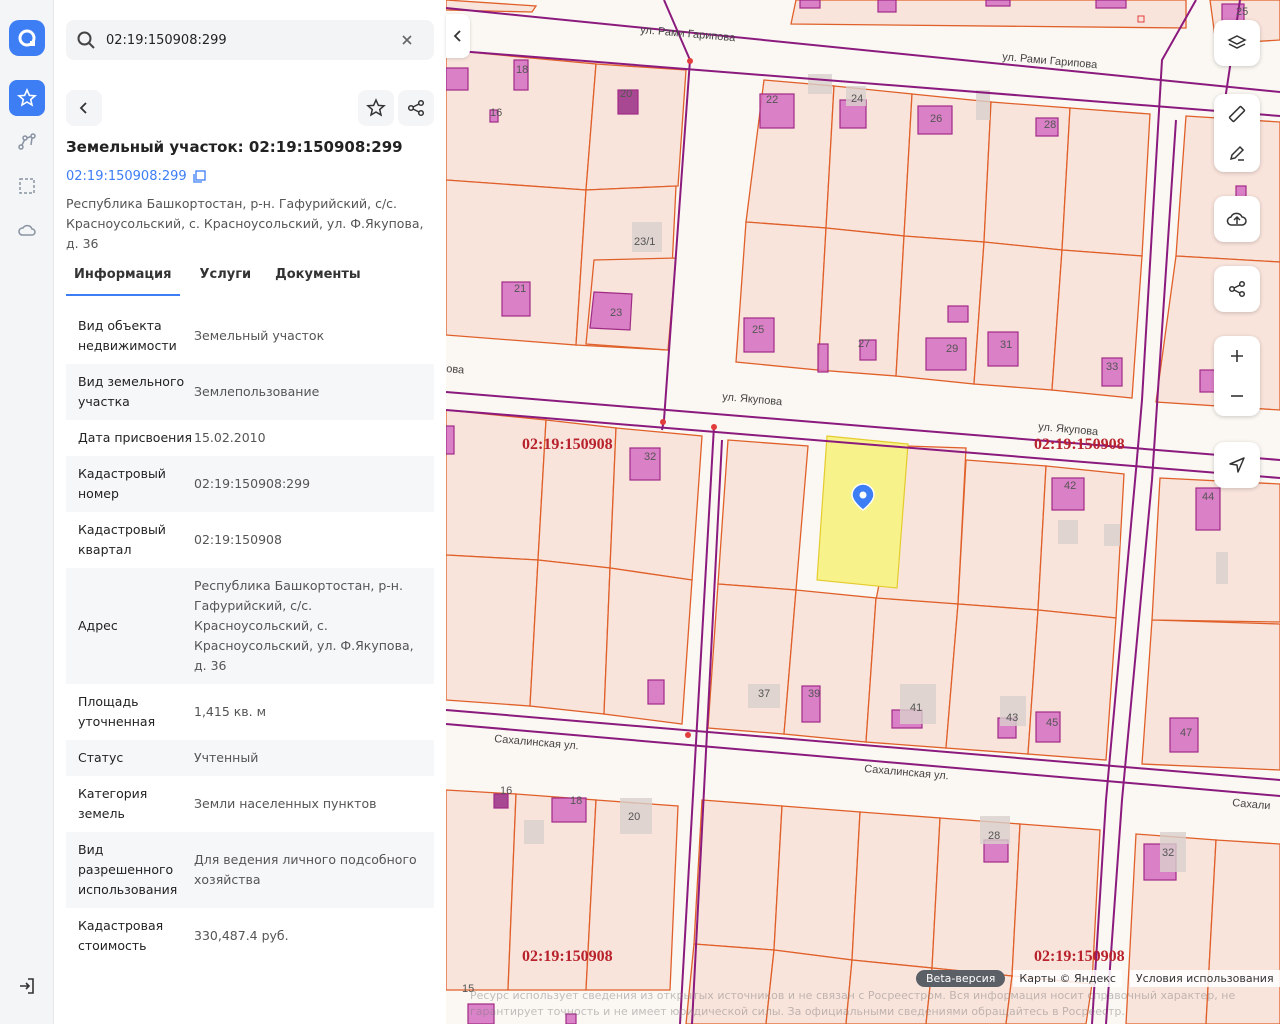  What do you see at coordinates (241, 935) in the screenshot?
I see `info-row-value: 330,487.4 руб.` at bounding box center [241, 935].